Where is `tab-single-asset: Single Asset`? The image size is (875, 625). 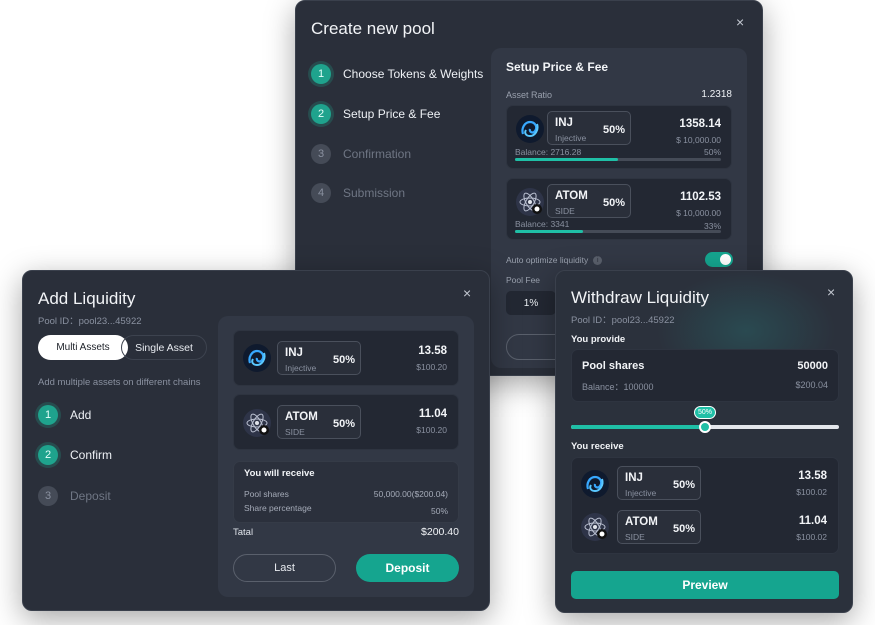 tab-single-asset: Single Asset is located at coordinates (164, 347).